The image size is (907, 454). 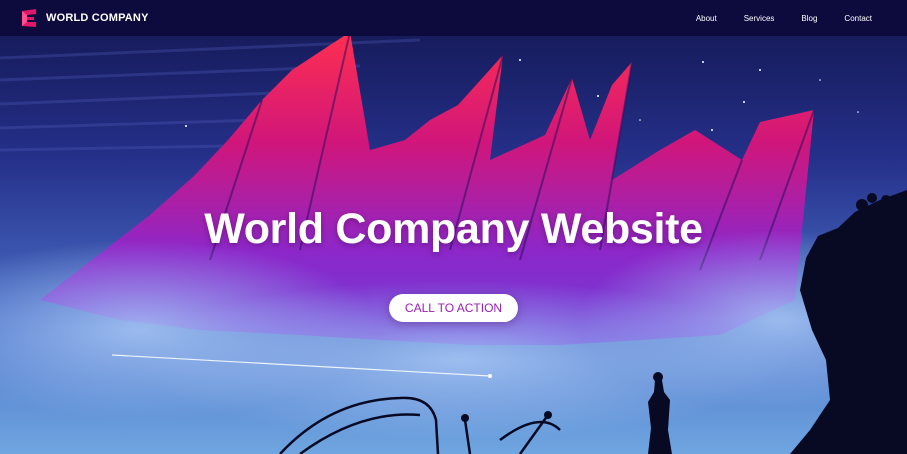 I want to click on nav-link-about: About, so click(x=706, y=18).